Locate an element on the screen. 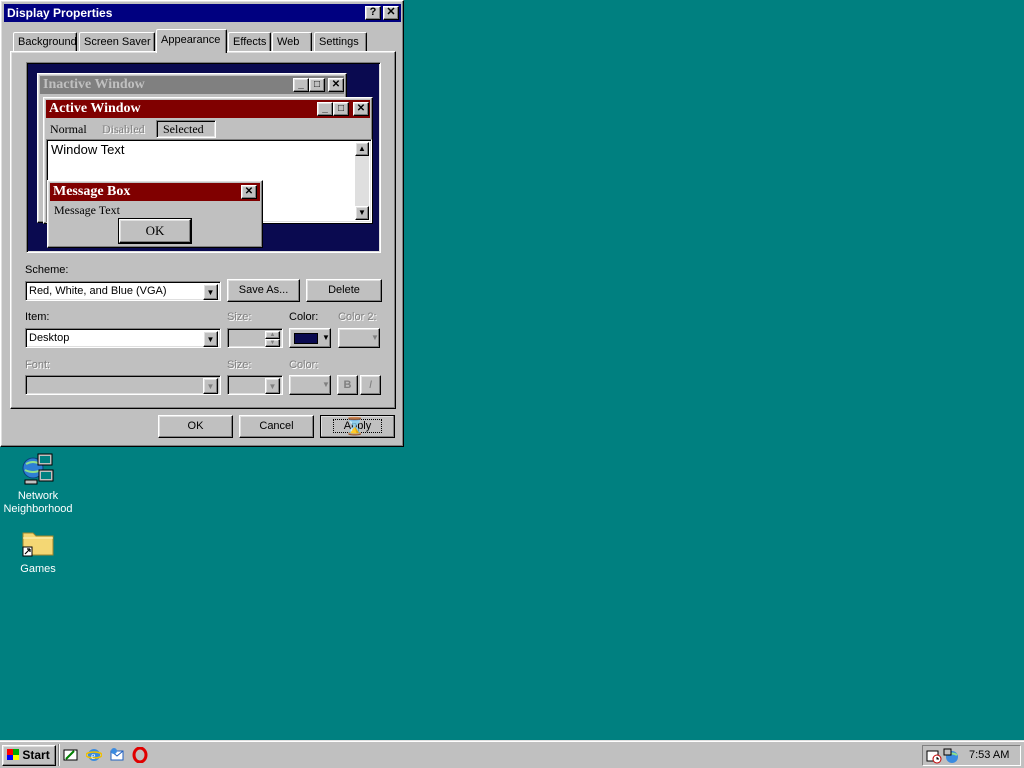  delete-button: Delete is located at coordinates (344, 290).